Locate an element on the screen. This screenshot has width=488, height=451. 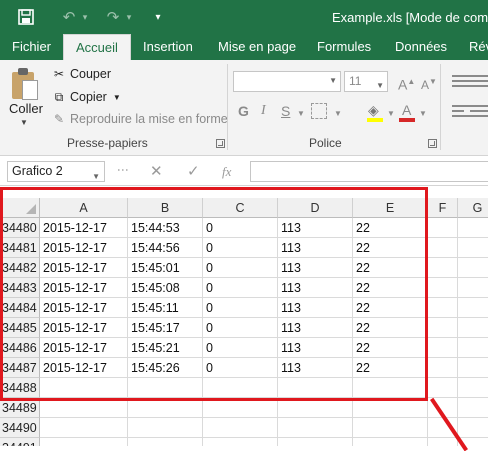
cell-a34486: 2015-12-17 is located at coordinates (84, 348).